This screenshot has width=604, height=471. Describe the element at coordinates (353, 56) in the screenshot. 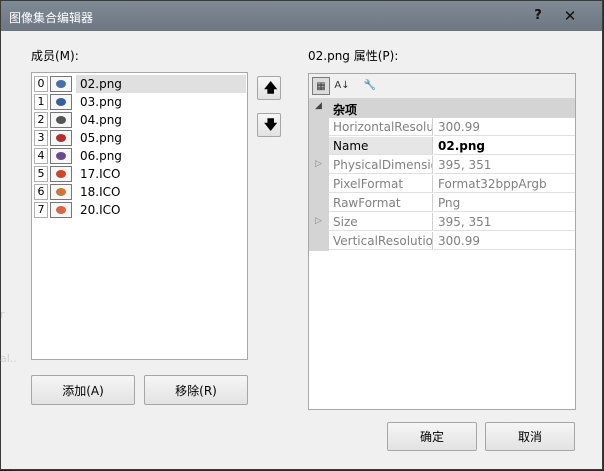

I see `properties-label: 02.png 属性(P):` at that location.